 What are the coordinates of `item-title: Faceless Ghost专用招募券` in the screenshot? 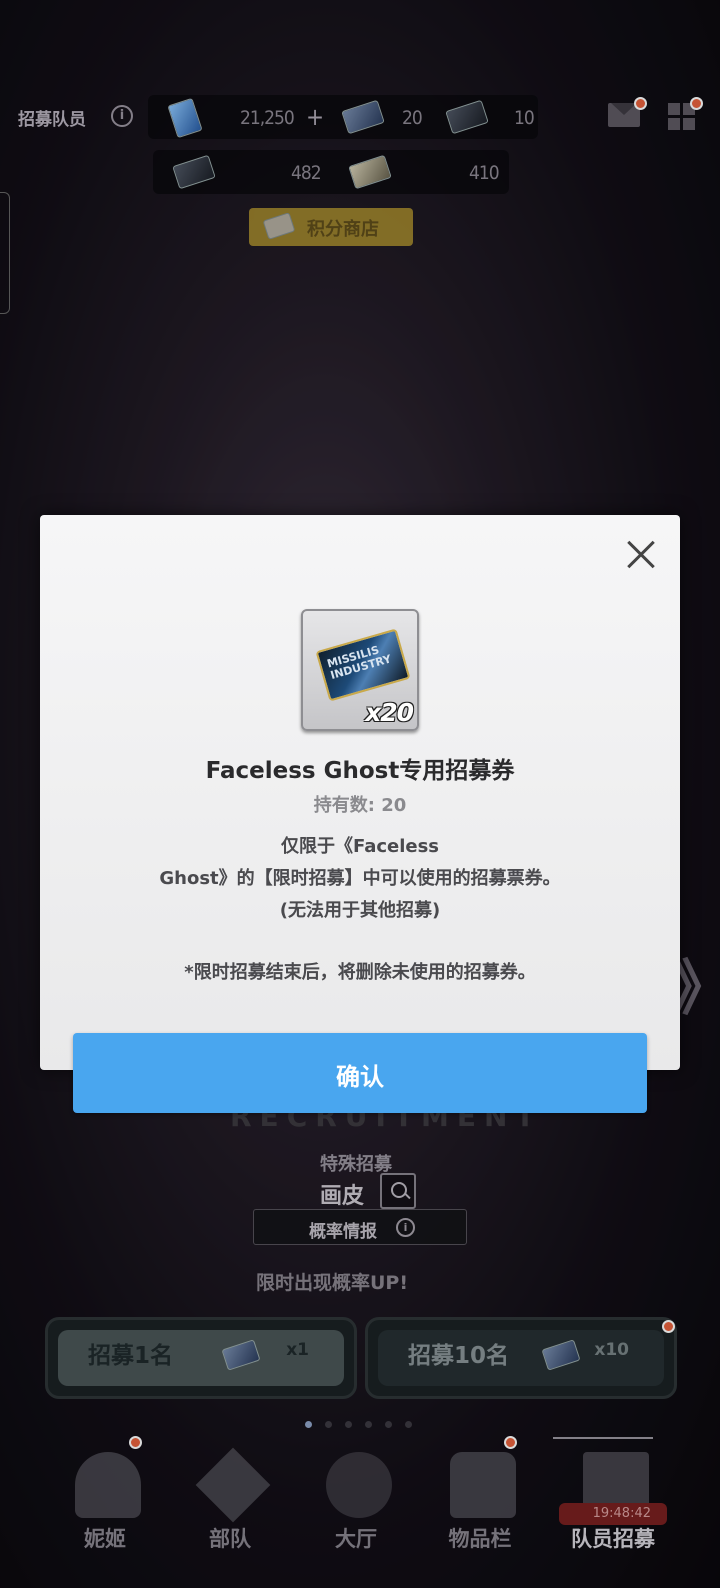 It's located at (360, 771).